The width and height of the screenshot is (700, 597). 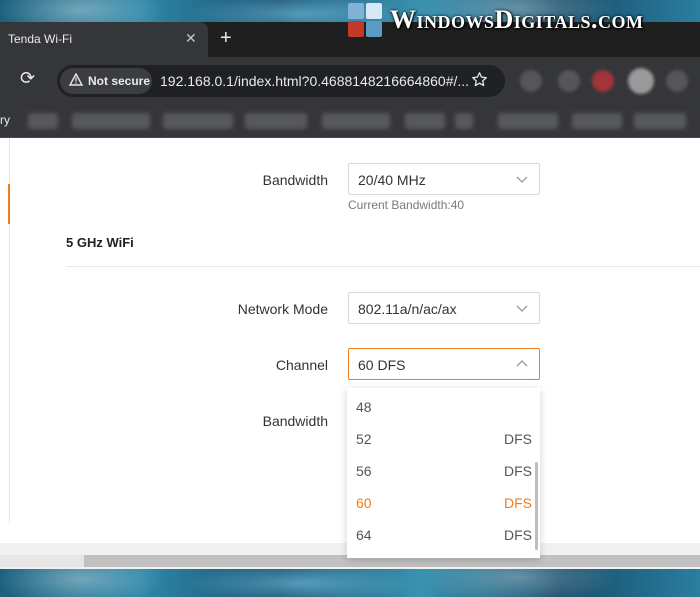 What do you see at coordinates (301, 365) in the screenshot?
I see `channel-label: Channel` at bounding box center [301, 365].